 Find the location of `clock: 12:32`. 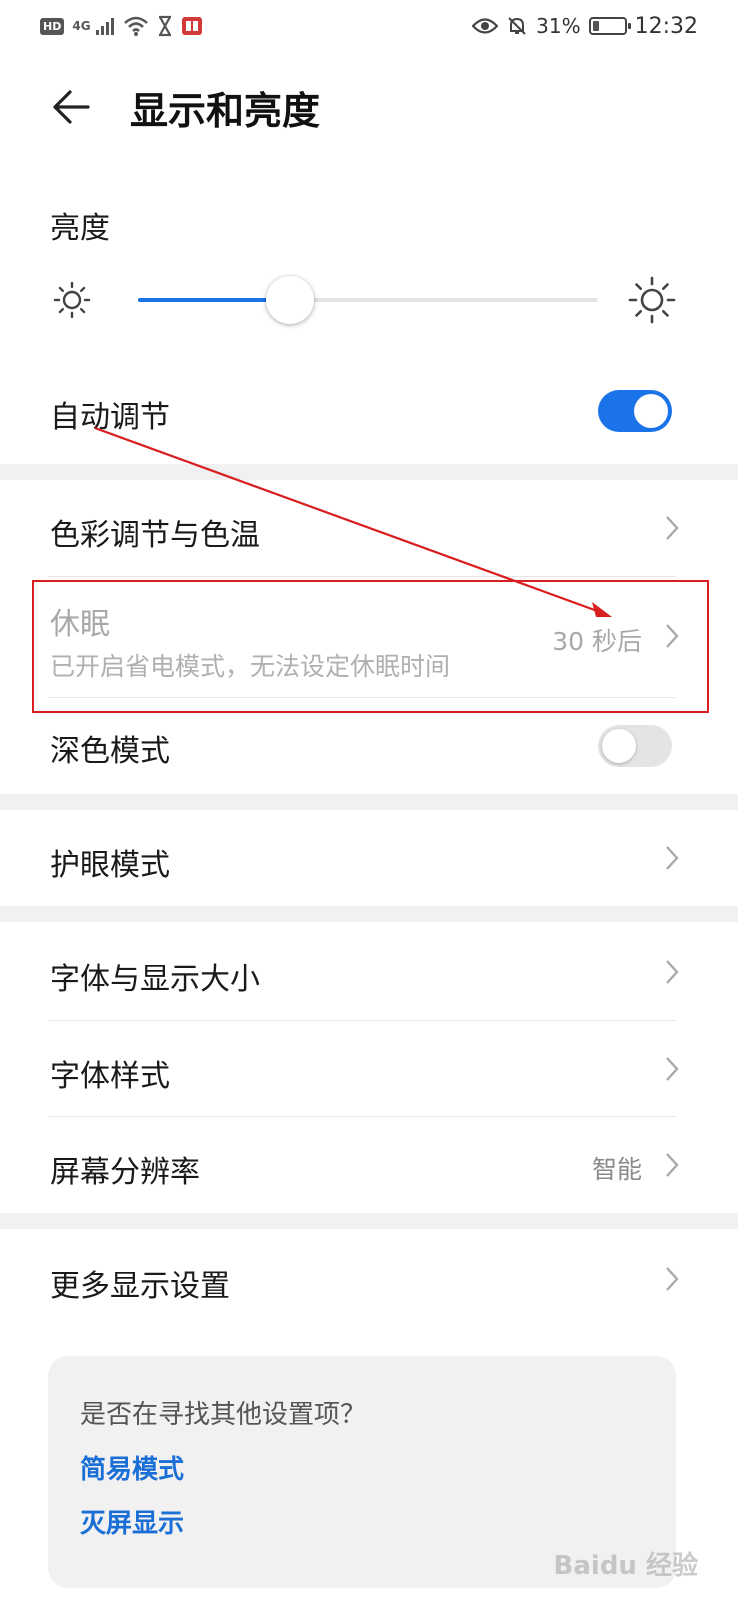

clock: 12:32 is located at coordinates (666, 26).